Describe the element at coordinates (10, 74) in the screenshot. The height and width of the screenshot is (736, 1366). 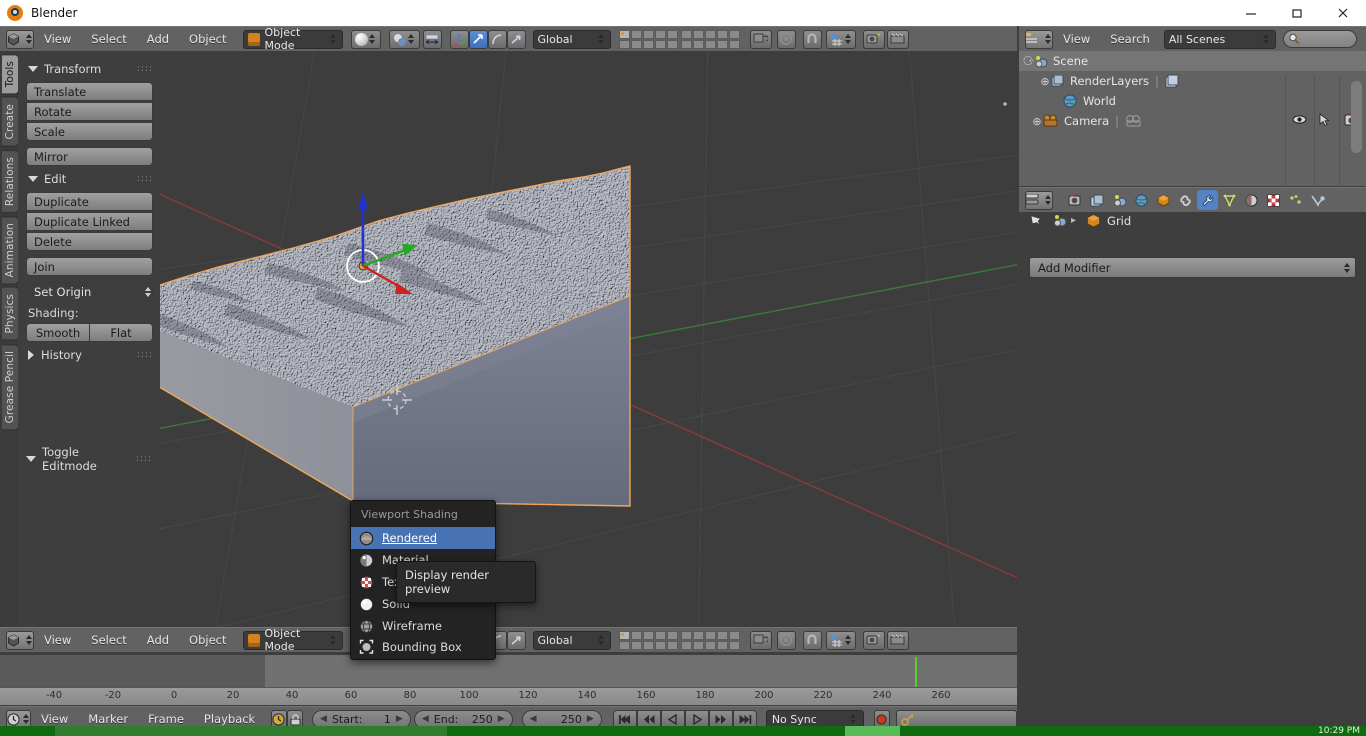
I see `toolshelf-tab-tools: Tools` at that location.